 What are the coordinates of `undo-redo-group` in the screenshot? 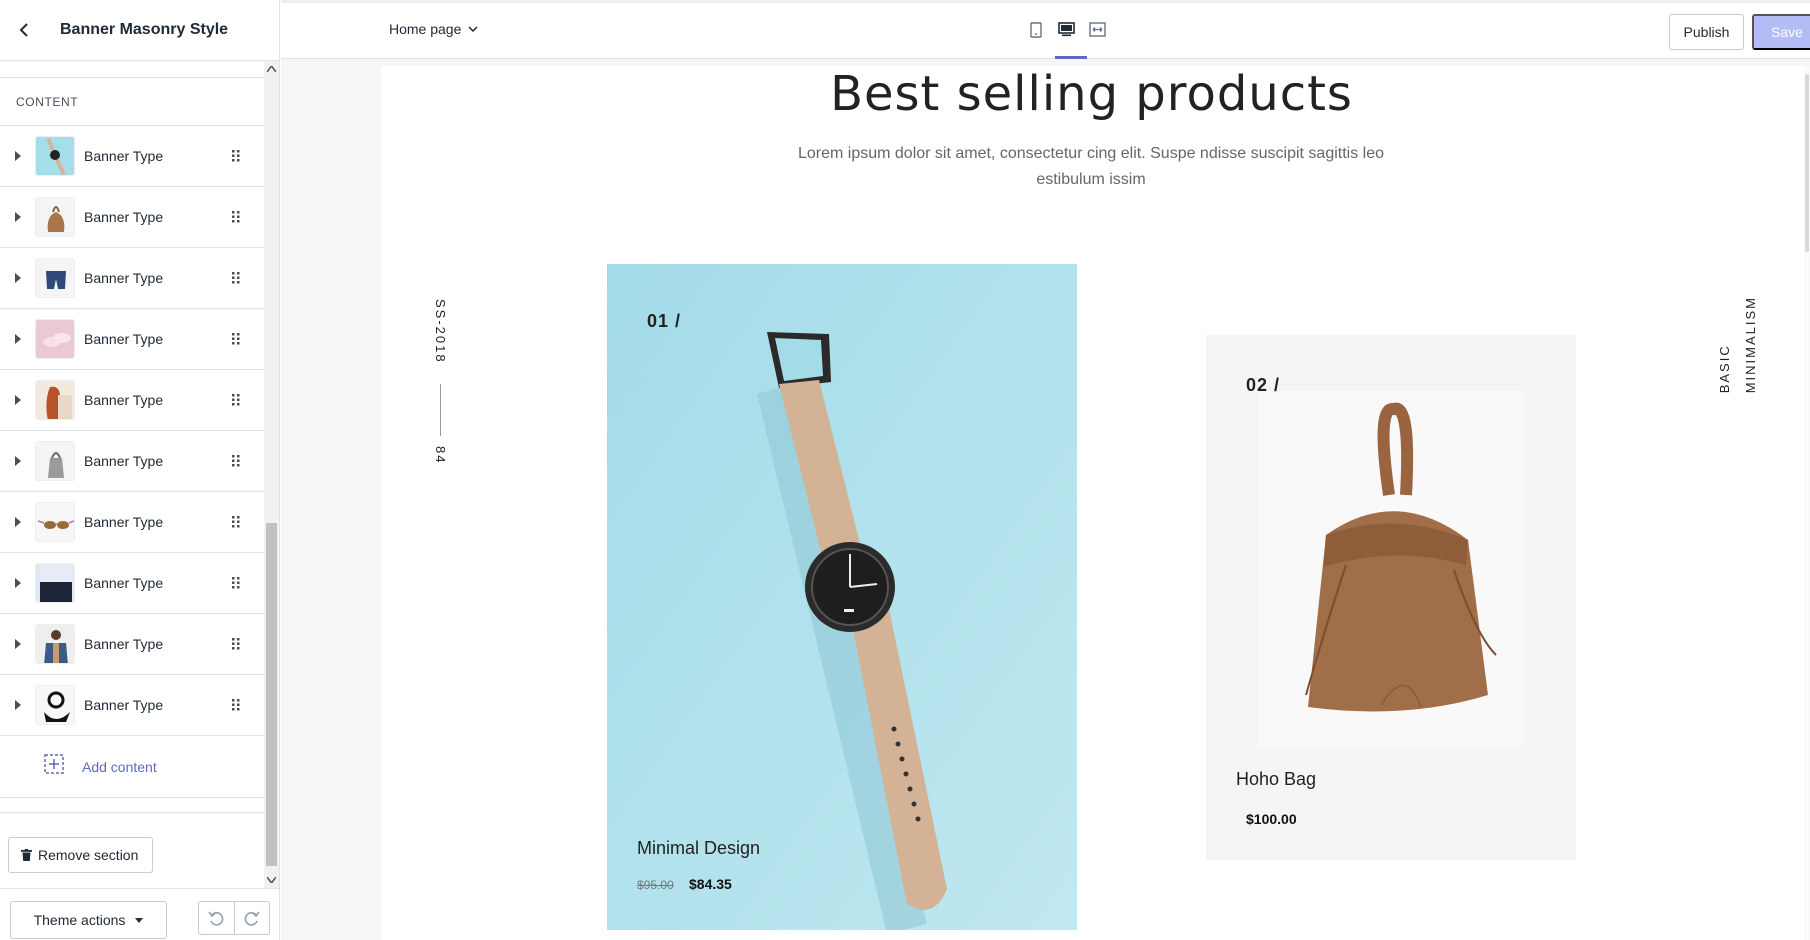 It's located at (234, 918).